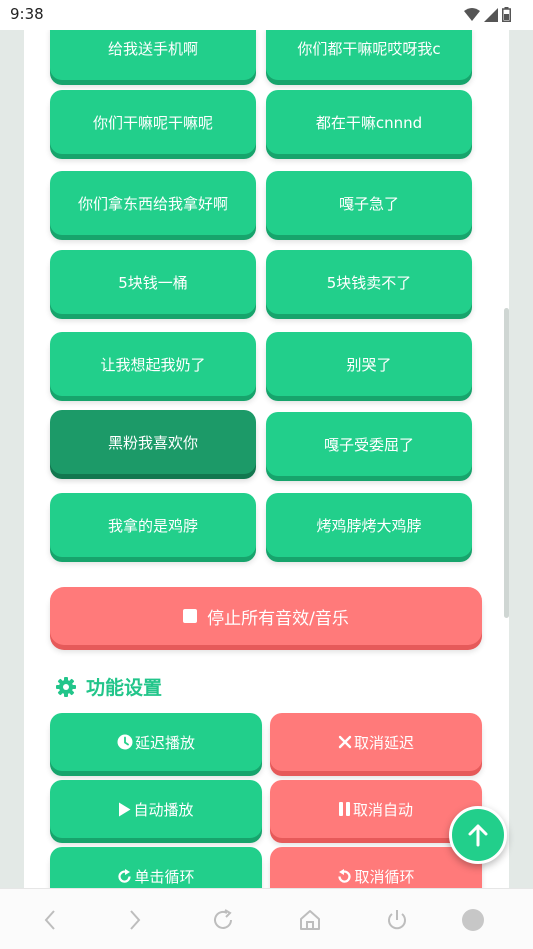 This screenshot has height=949, width=533. I want to click on stop-all-button: 停止所有音效/音乐, so click(266, 616).